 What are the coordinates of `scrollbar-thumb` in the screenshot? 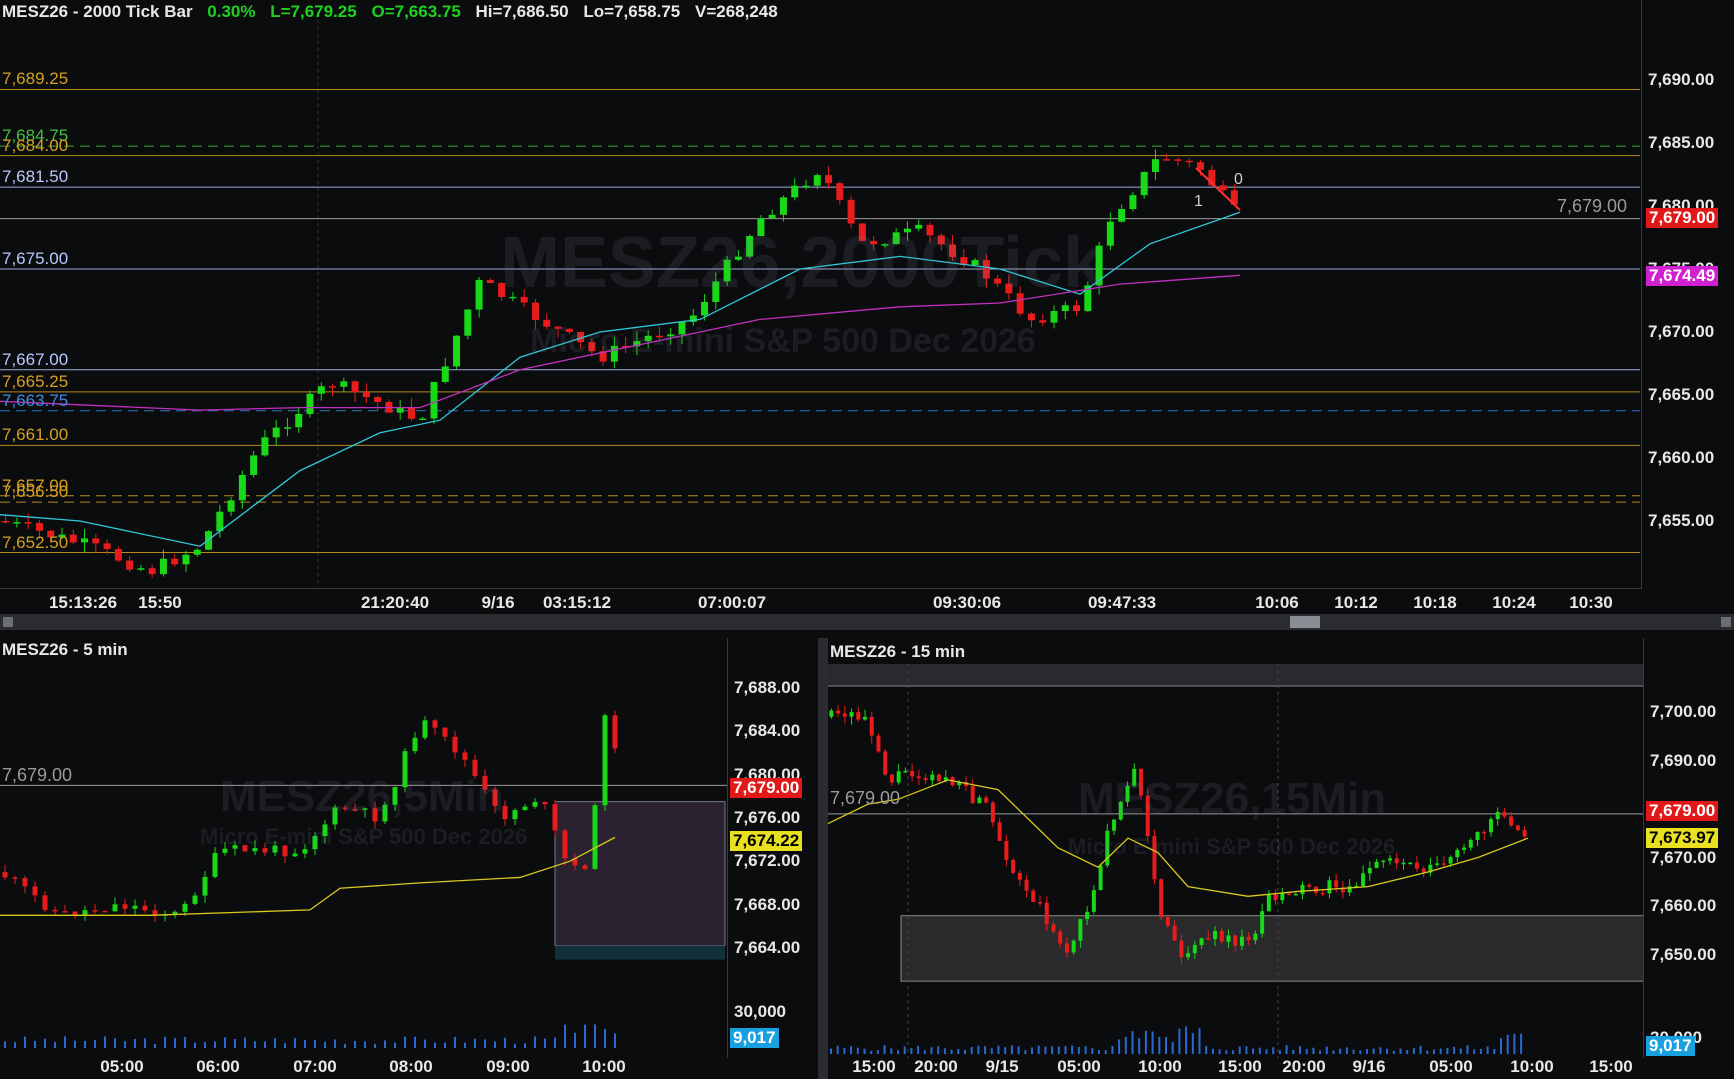 It's located at (1305, 622).